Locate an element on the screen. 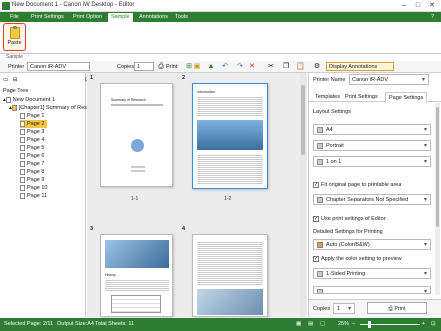 This screenshot has width=441, height=331. tab-print-settings-panel: Print Settings is located at coordinates (361, 97).